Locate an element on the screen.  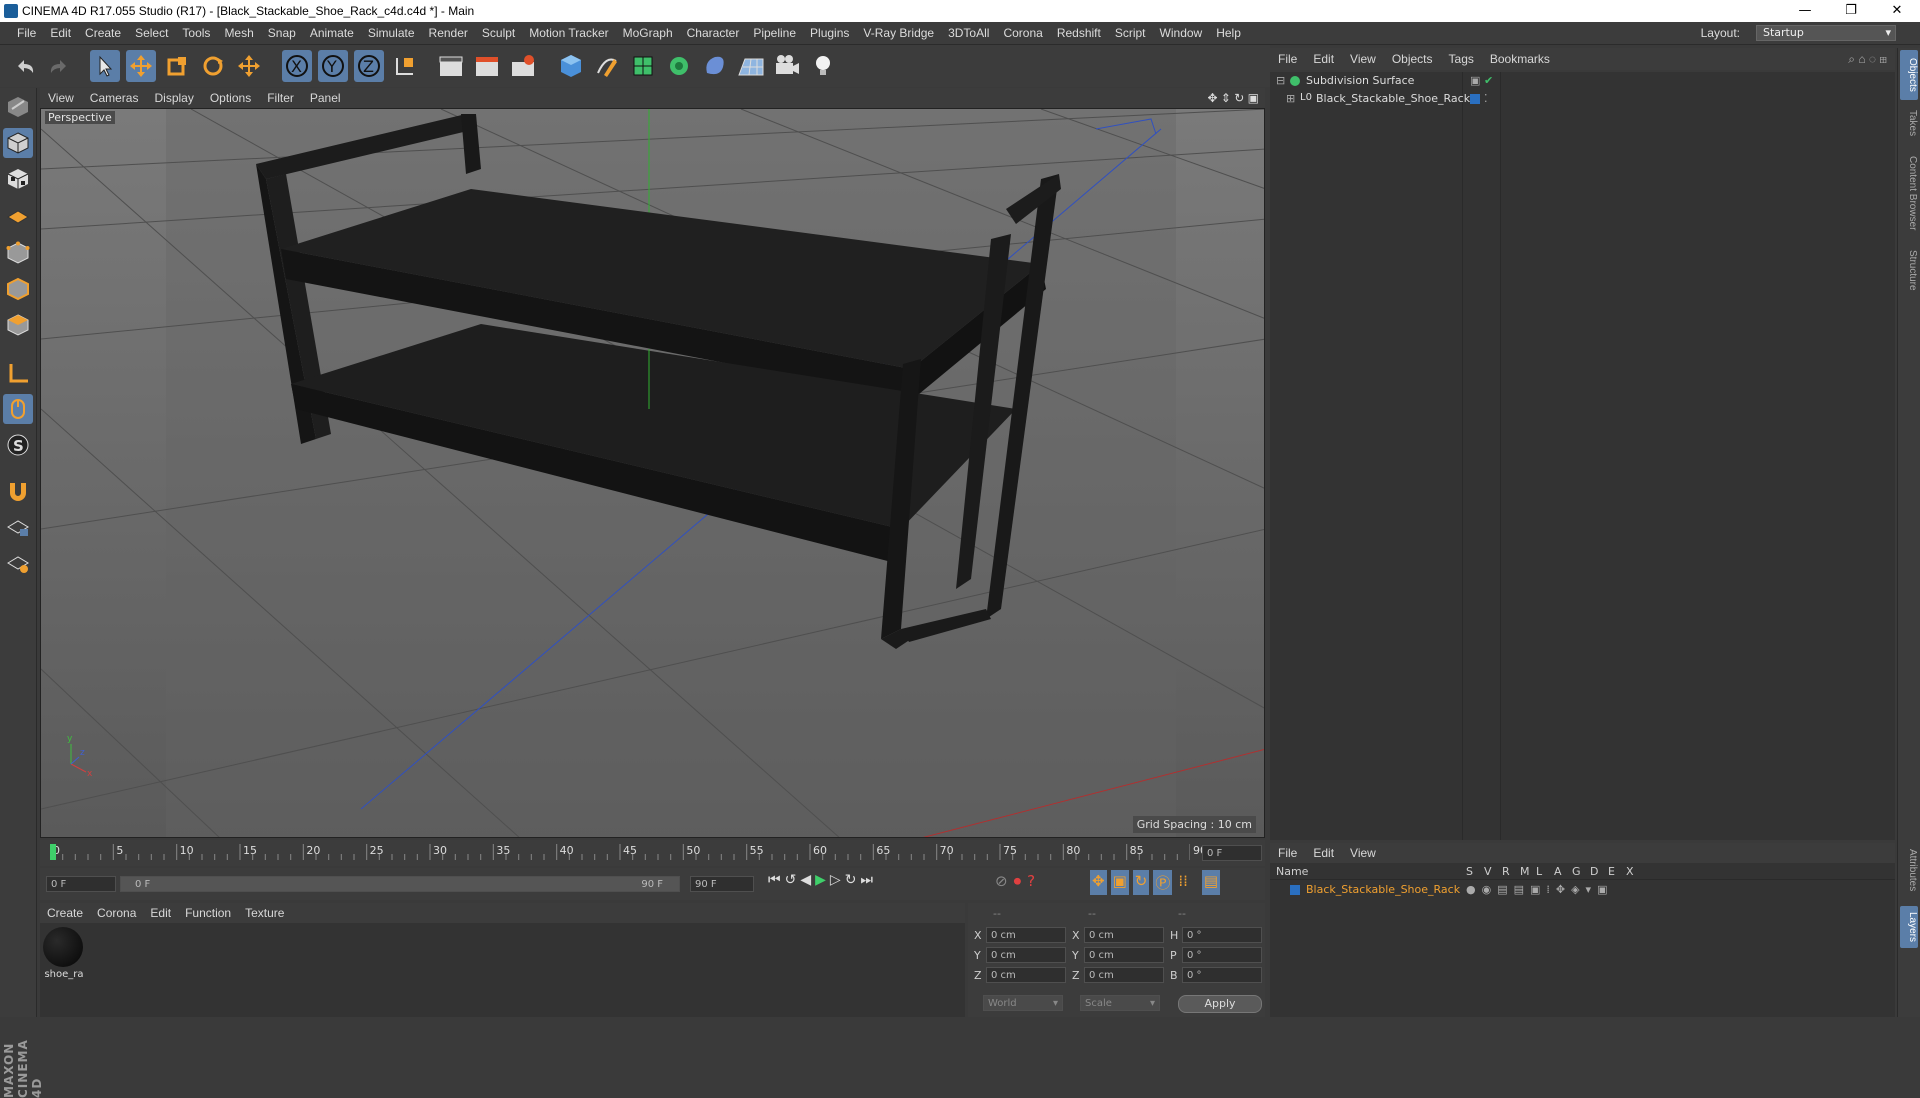
menu-character: Character is located at coordinates (713, 33).